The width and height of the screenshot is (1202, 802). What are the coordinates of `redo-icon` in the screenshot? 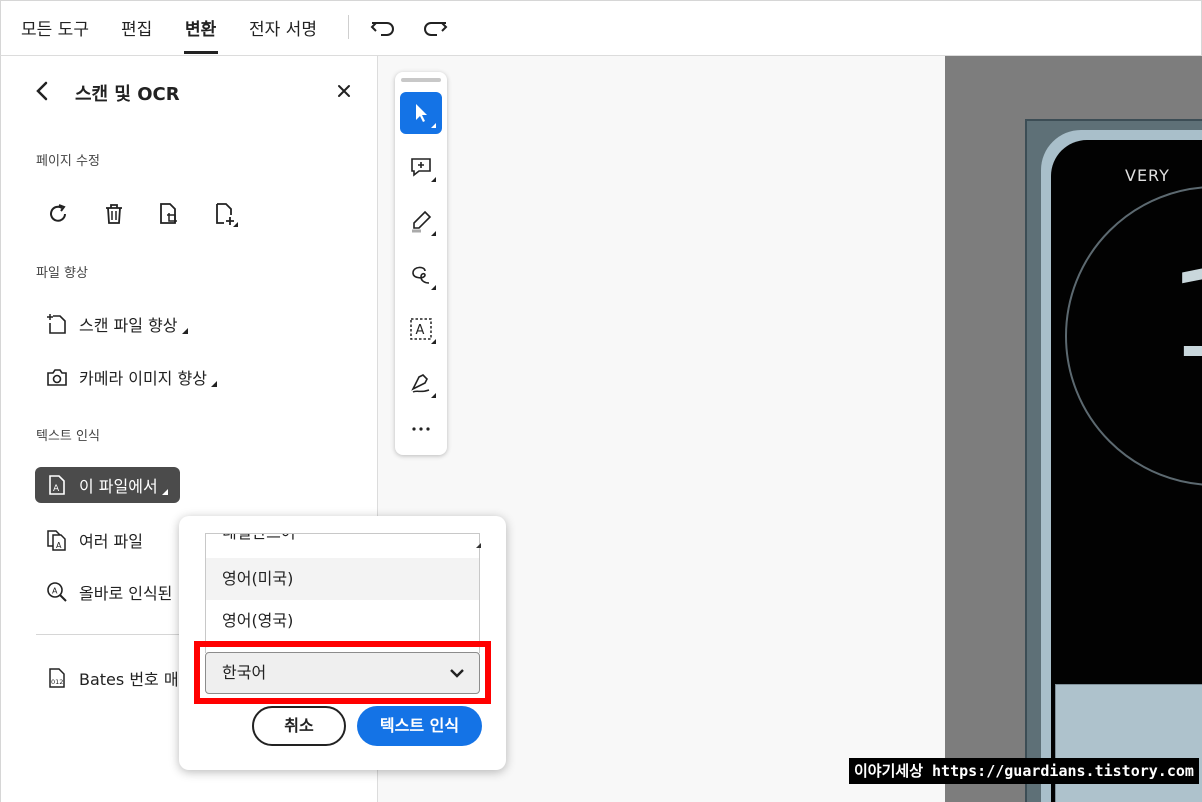 It's located at (435, 27).